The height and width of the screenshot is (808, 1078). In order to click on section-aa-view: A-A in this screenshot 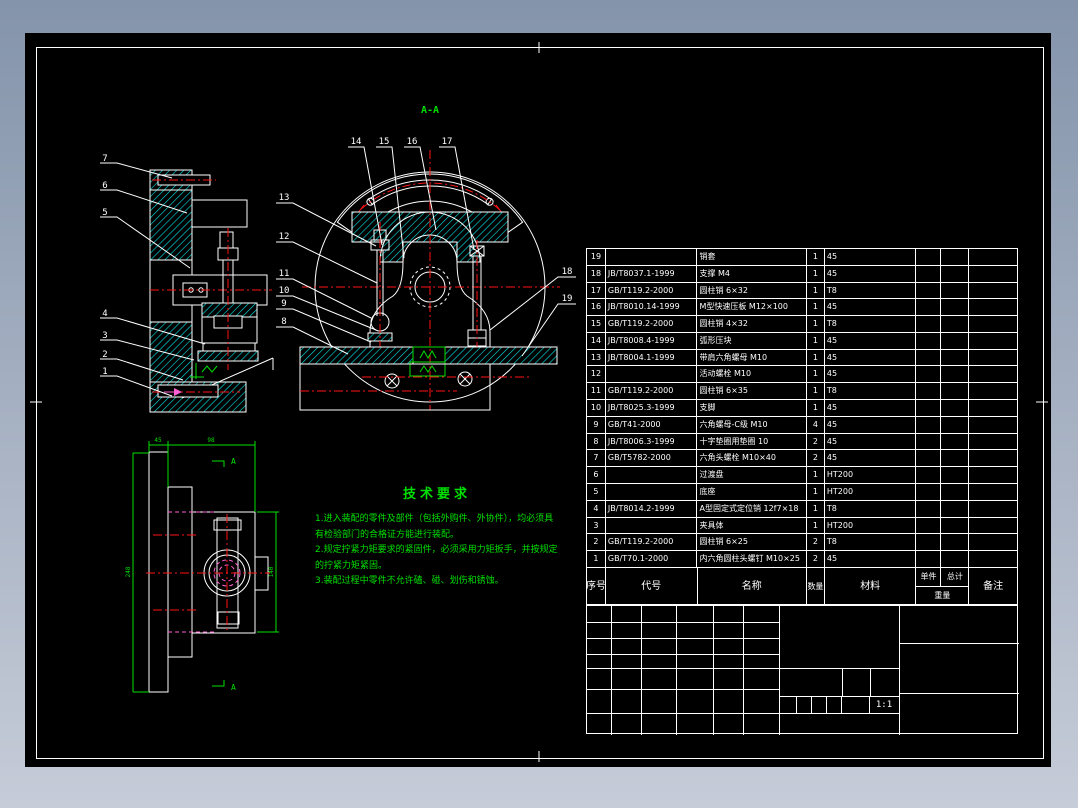, I will do `click(429, 258)`.